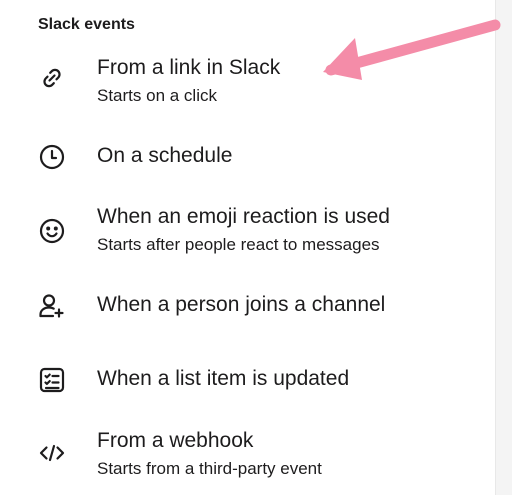  Describe the element at coordinates (243, 216) in the screenshot. I see `event-title: When an emoji reaction is used` at that location.